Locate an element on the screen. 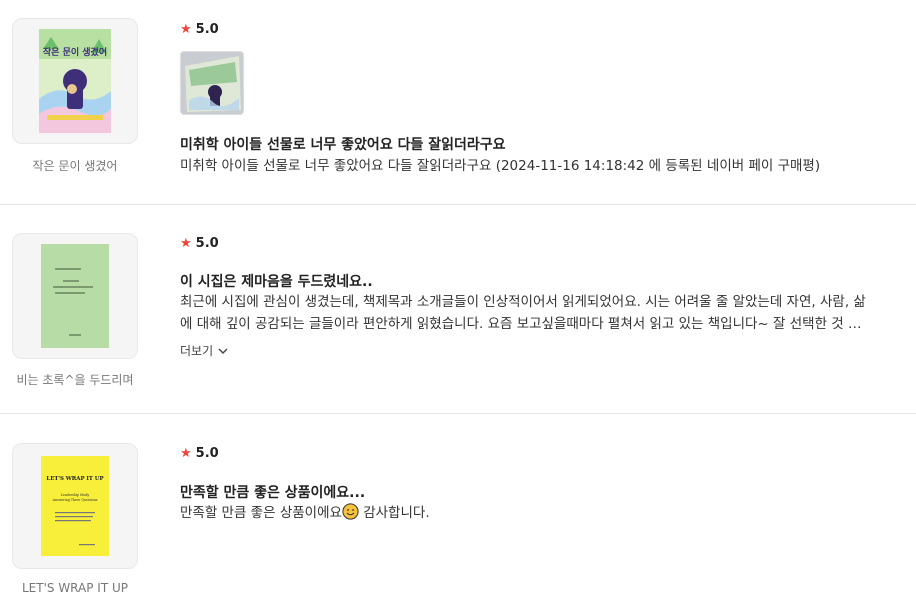 This screenshot has width=916, height=612. review-photo-image is located at coordinates (212, 83).